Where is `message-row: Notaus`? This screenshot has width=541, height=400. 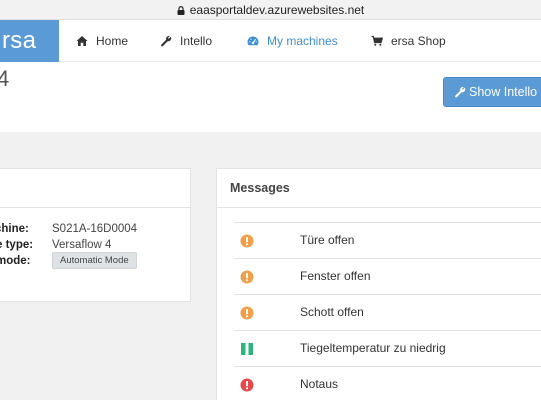
message-row: Notaus is located at coordinates (387, 383).